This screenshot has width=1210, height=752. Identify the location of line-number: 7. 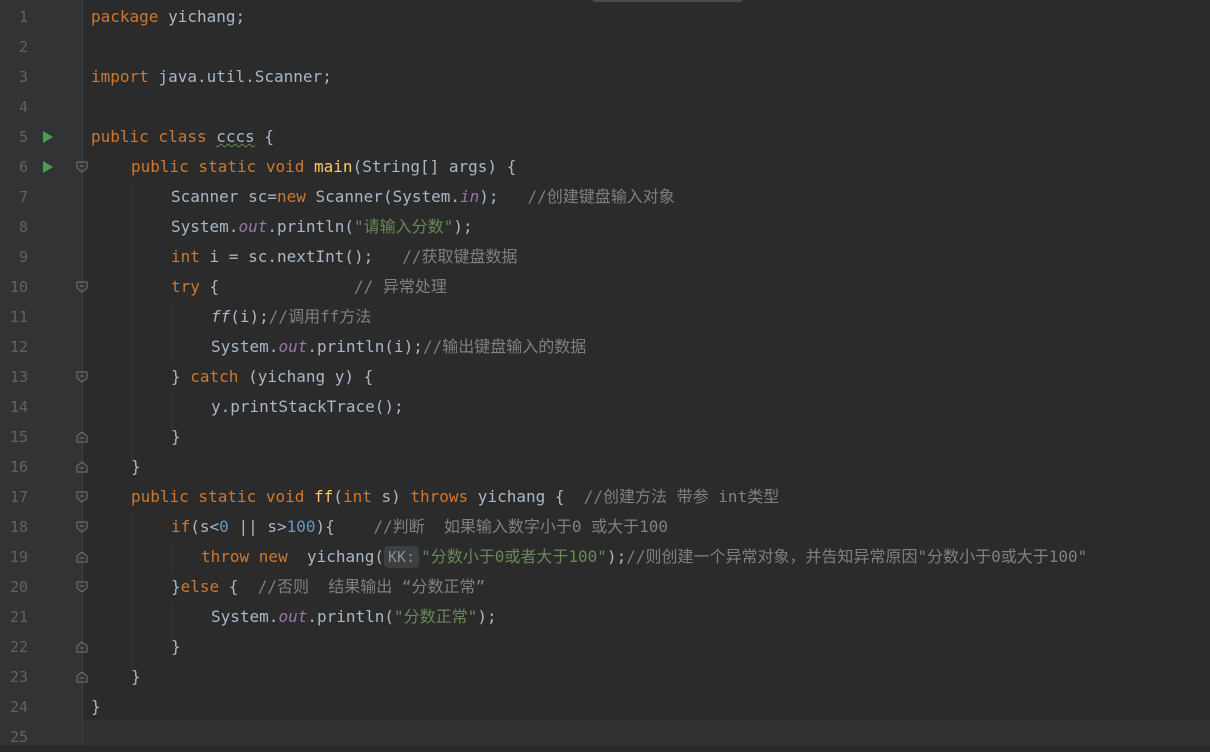
(23, 197).